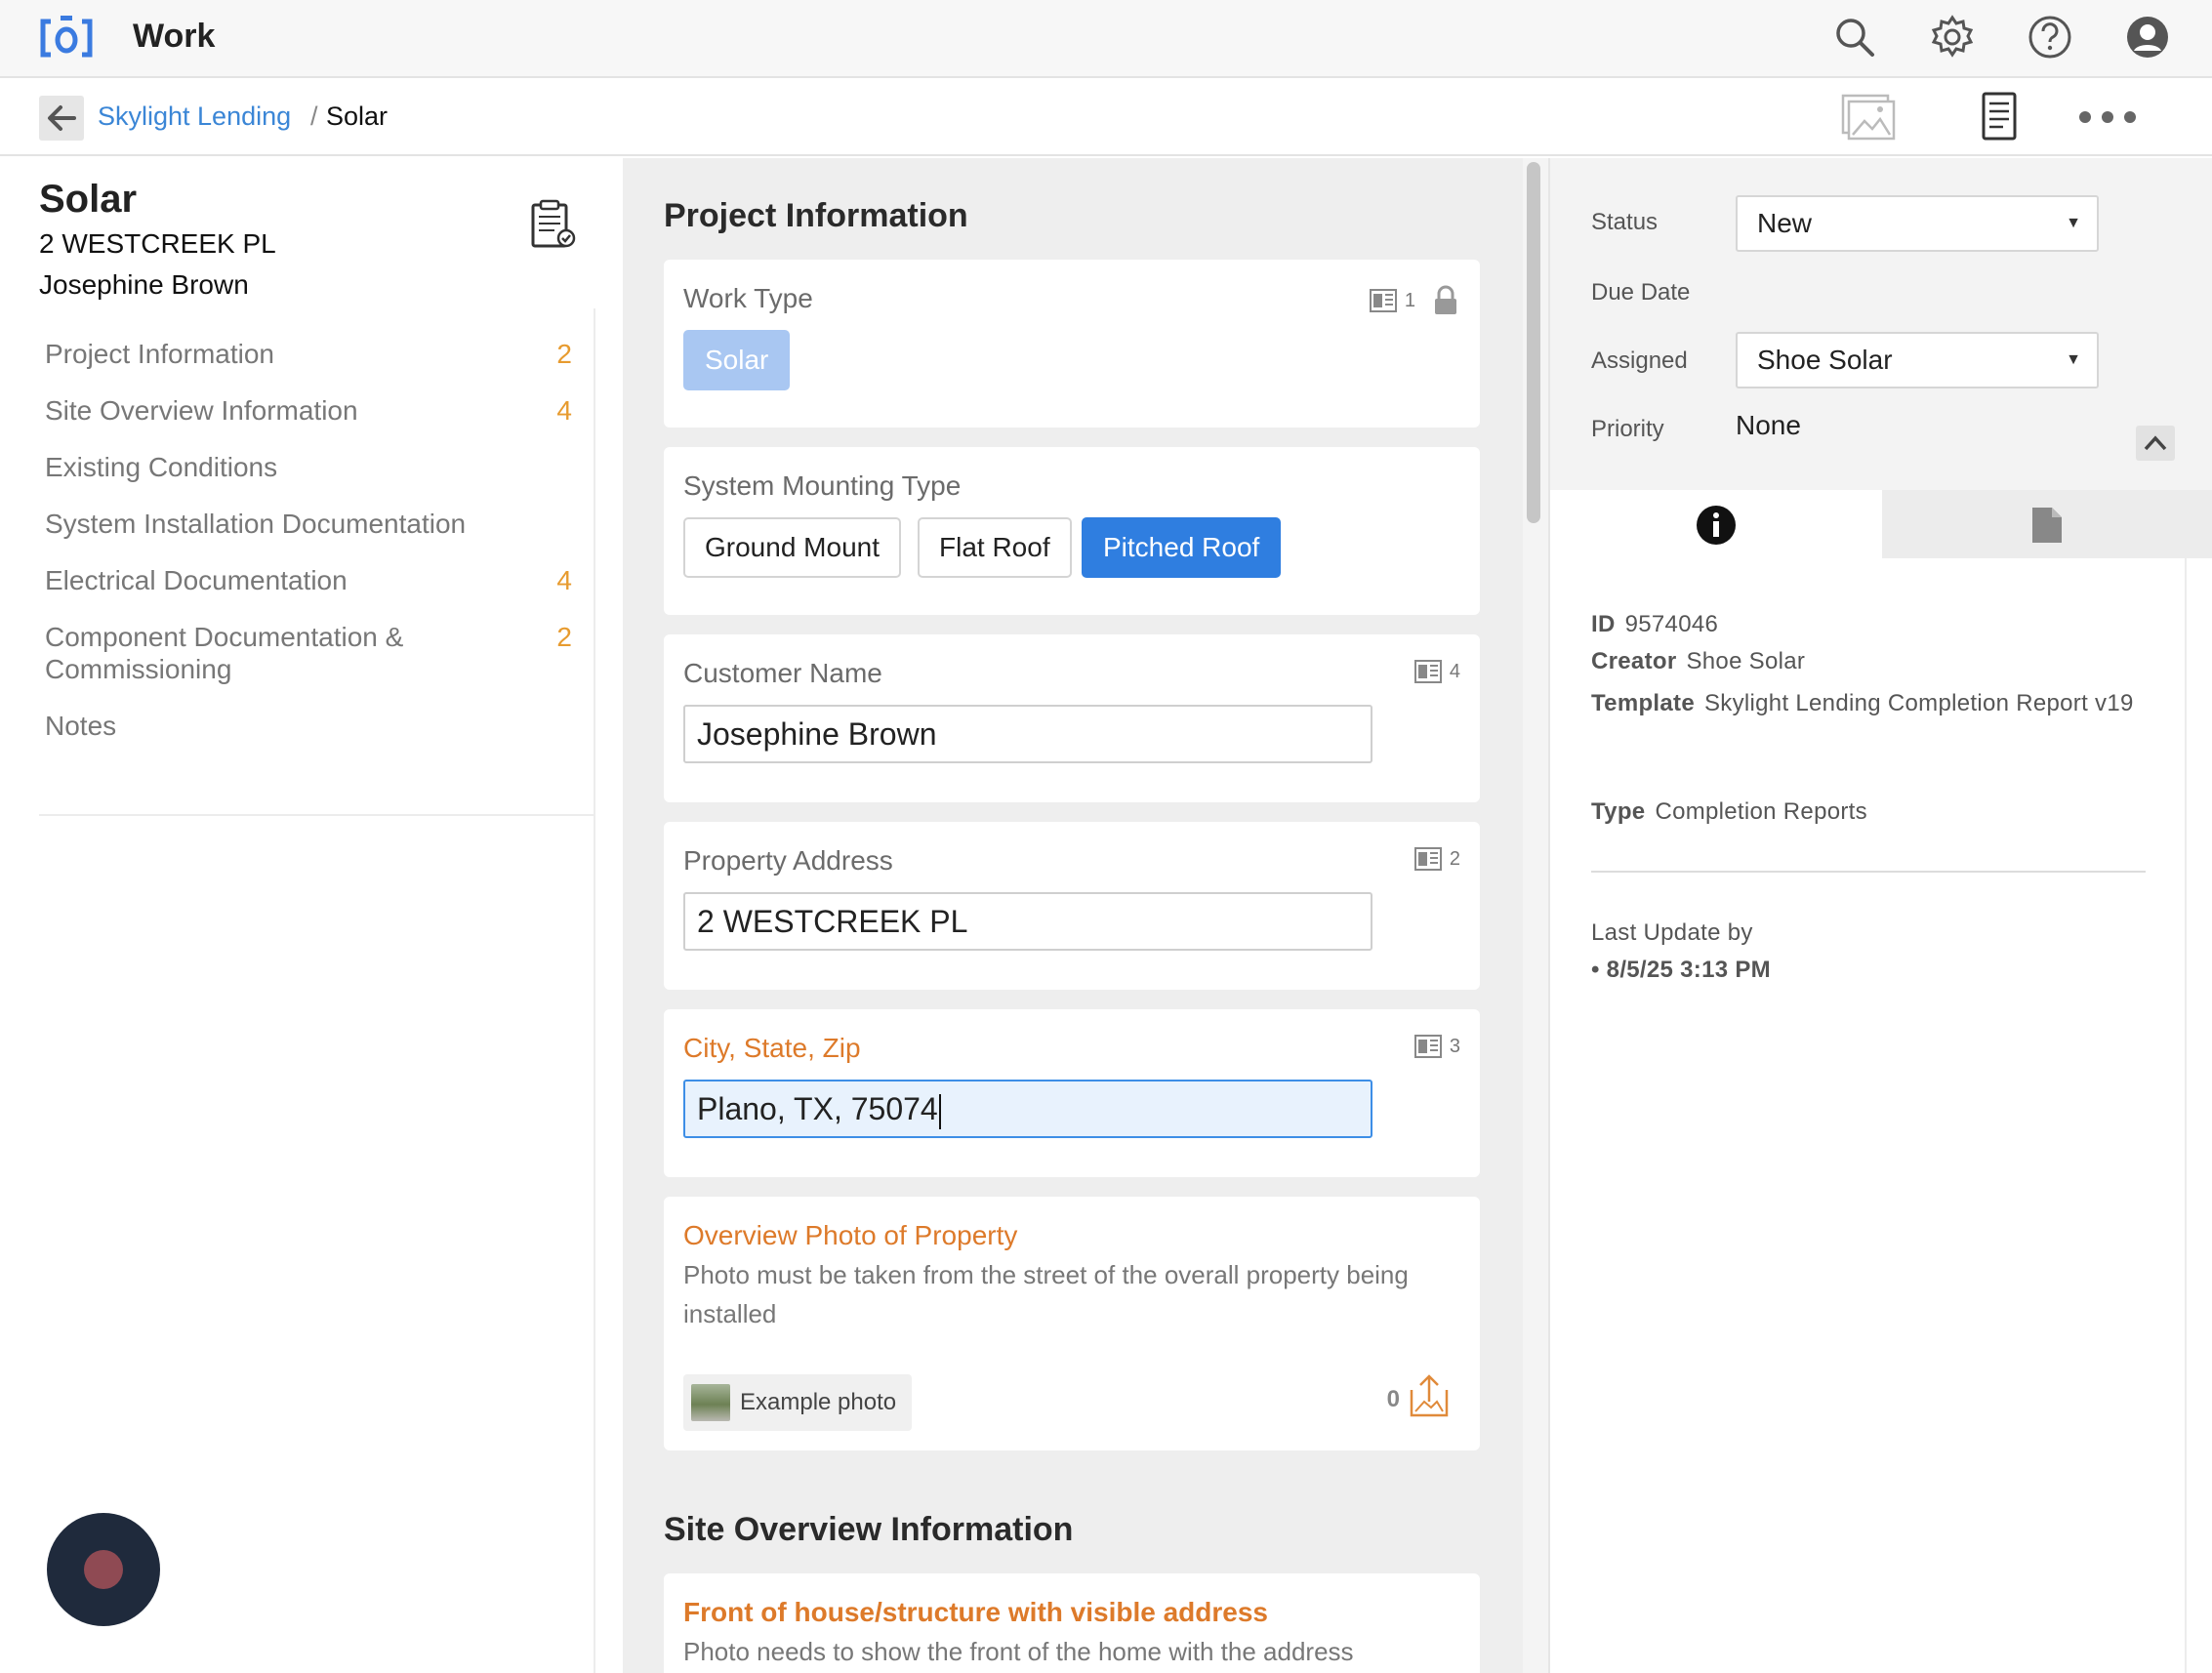  What do you see at coordinates (1429, 1395) in the screenshot?
I see `photo-upload-icon` at bounding box center [1429, 1395].